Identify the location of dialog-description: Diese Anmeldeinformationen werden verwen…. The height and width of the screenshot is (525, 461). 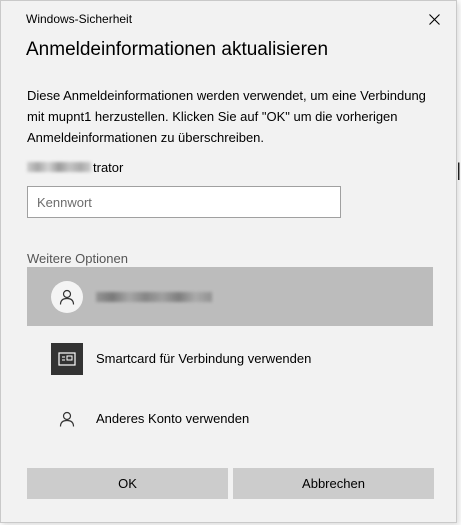
(226, 116).